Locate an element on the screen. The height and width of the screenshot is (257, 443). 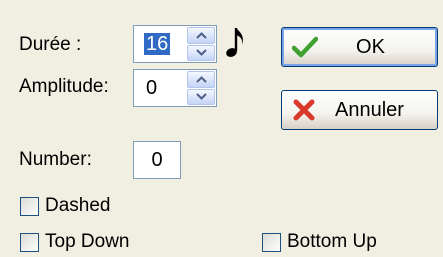
duree-spinbox: 16 is located at coordinates (175, 44).